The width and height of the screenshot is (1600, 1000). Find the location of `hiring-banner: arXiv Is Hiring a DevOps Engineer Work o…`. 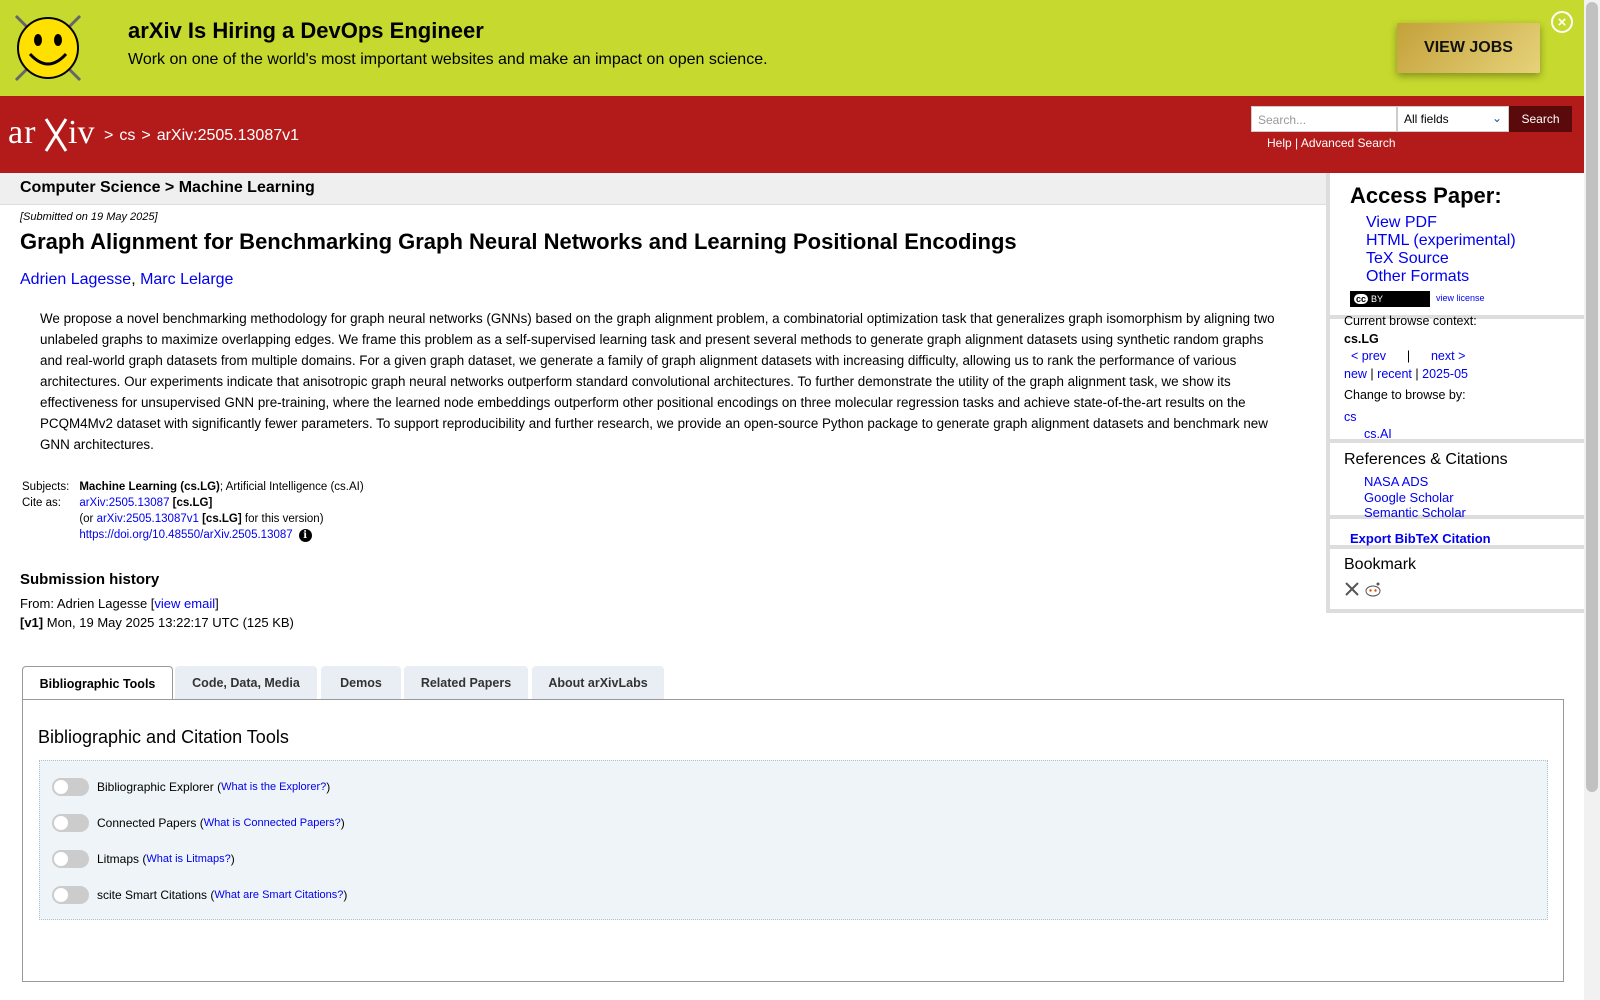

hiring-banner: arXiv Is Hiring a DevOps Engineer Work o… is located at coordinates (792, 48).